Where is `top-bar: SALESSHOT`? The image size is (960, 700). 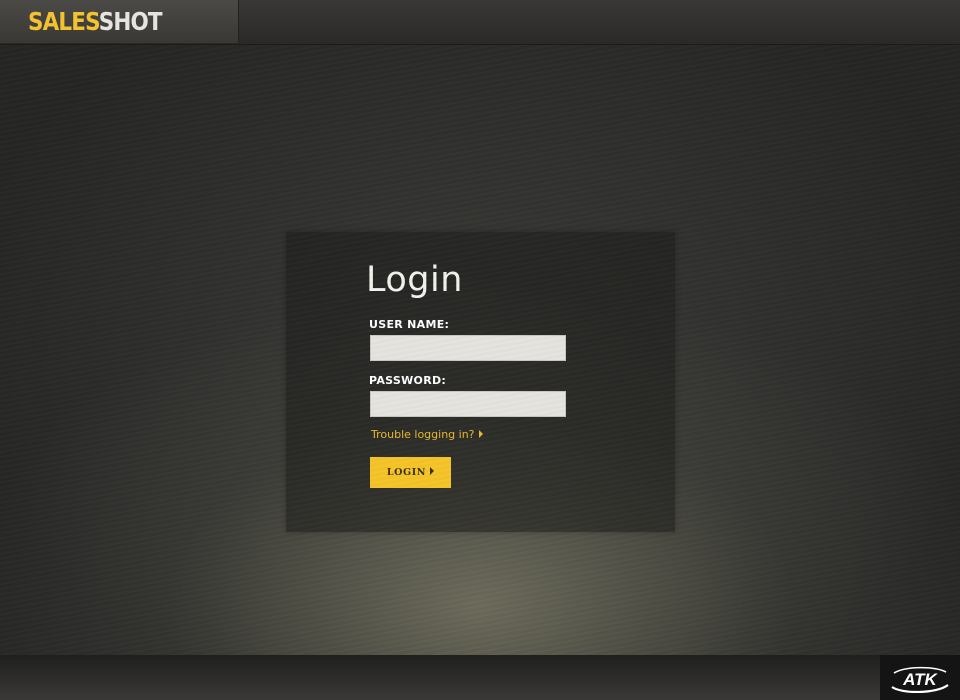
top-bar: SALESSHOT is located at coordinates (480, 22).